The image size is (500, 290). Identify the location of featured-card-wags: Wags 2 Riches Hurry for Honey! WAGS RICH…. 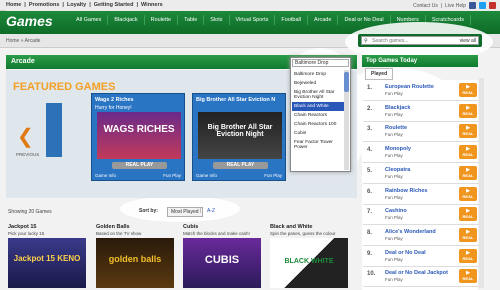
(138, 137).